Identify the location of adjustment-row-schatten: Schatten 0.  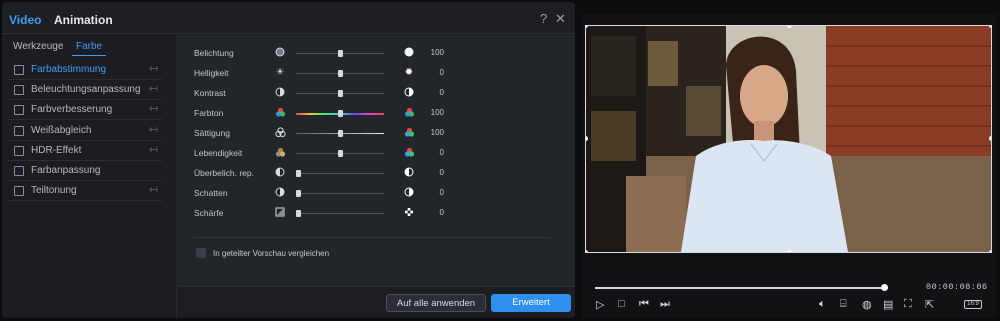
(376, 194).